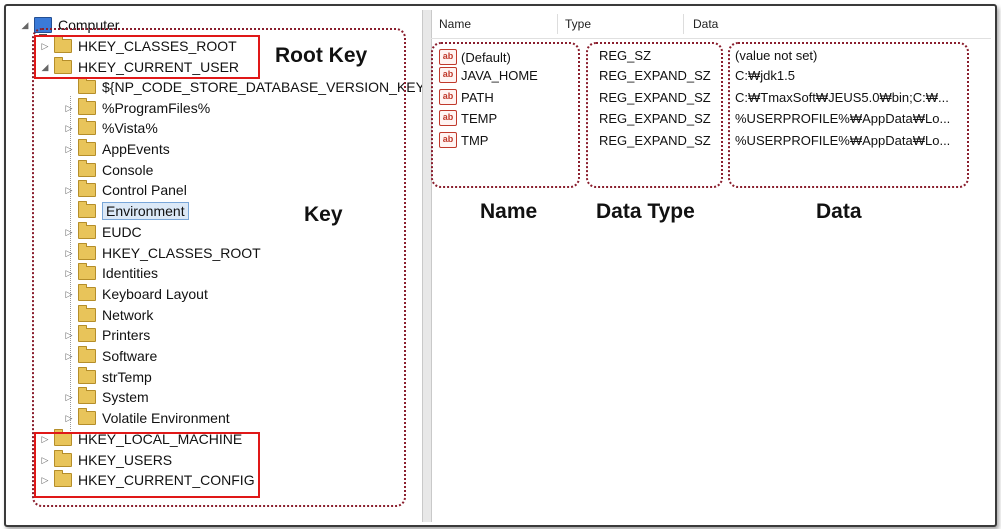 The height and width of the screenshot is (529, 1001). I want to click on column-header-type: Type, so click(578, 24).